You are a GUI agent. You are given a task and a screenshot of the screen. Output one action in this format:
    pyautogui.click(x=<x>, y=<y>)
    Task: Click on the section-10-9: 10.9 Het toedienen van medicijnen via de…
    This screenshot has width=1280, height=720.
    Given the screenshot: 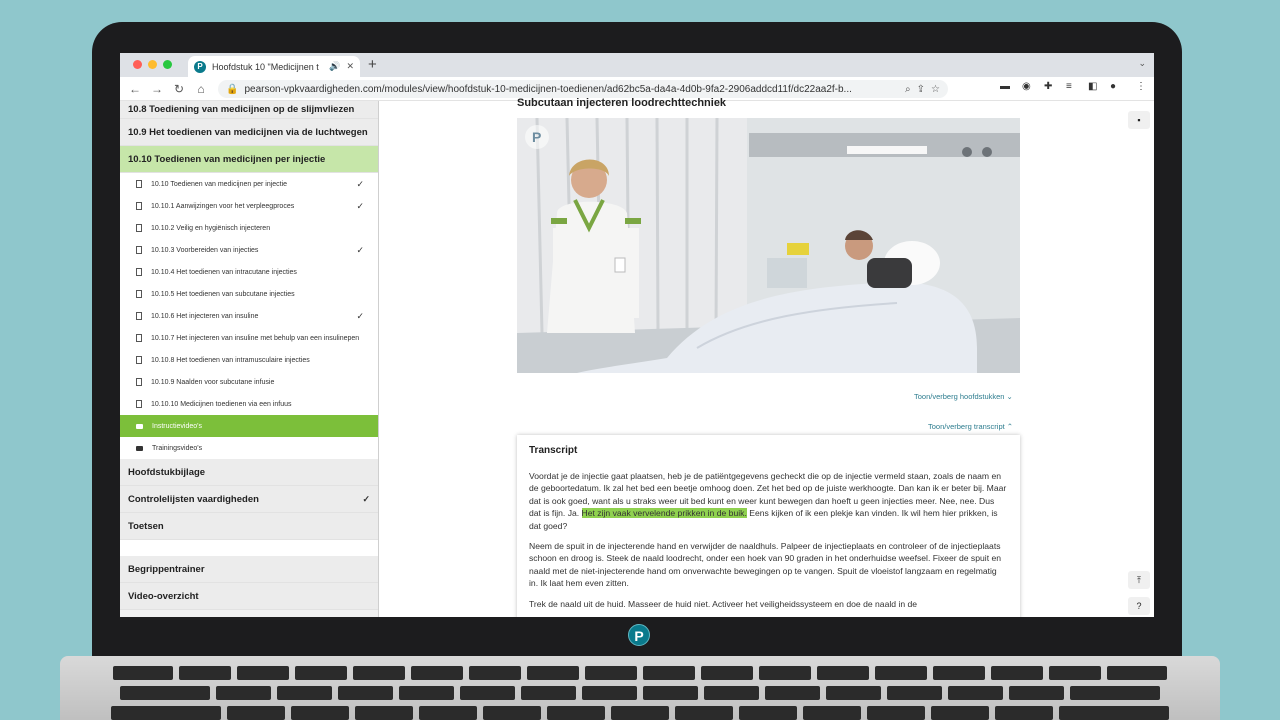 What is the action you would take?
    pyautogui.click(x=249, y=132)
    